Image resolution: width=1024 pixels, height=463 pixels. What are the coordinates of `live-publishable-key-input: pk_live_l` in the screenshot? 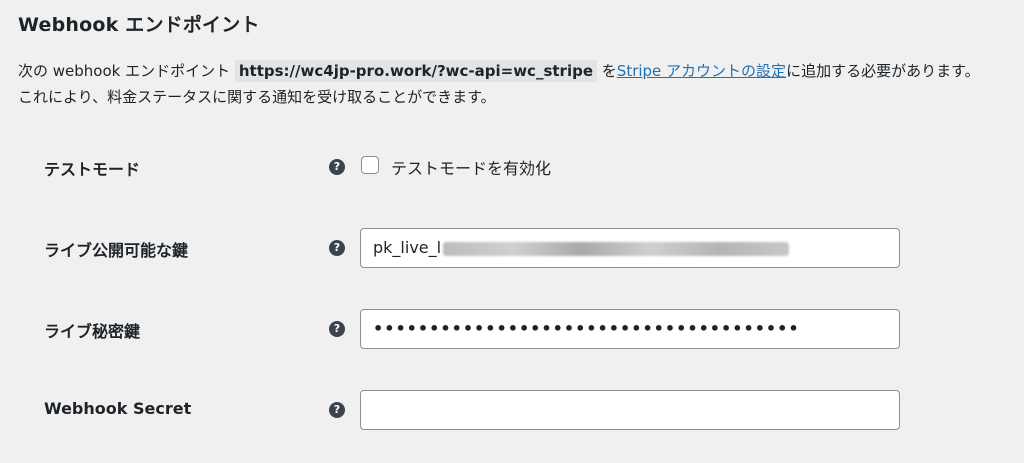 It's located at (630, 248).